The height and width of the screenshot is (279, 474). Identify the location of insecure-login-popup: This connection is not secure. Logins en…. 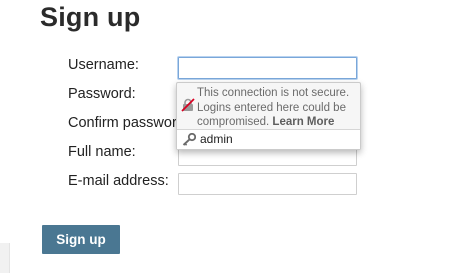
(268, 116).